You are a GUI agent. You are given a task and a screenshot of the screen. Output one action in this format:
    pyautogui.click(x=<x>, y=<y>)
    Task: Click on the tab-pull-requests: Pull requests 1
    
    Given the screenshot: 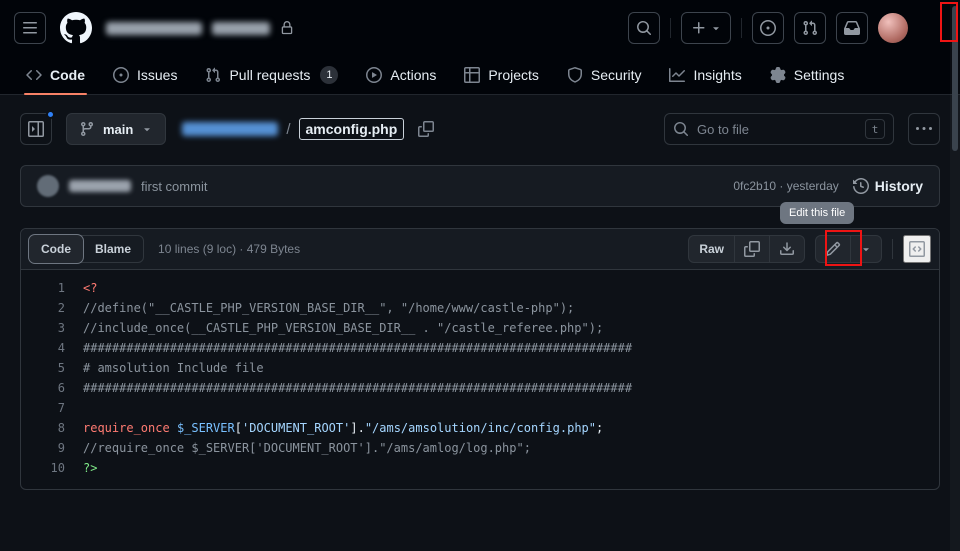 What is the action you would take?
    pyautogui.click(x=271, y=75)
    